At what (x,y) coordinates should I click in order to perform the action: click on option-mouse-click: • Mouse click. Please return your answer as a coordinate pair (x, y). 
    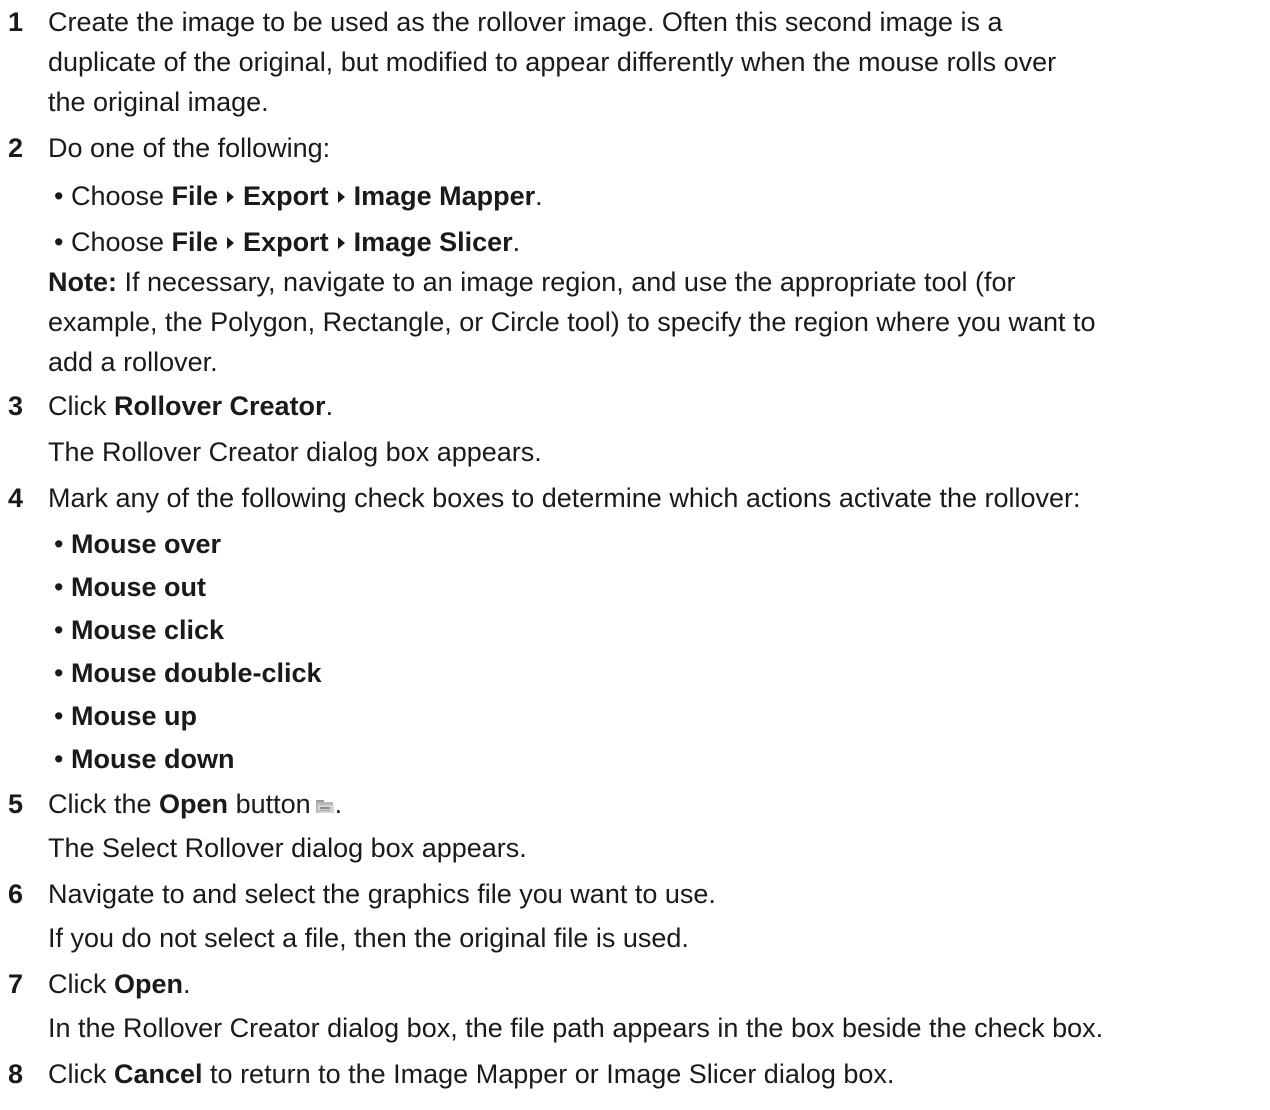
    Looking at the image, I should click on (139, 630).